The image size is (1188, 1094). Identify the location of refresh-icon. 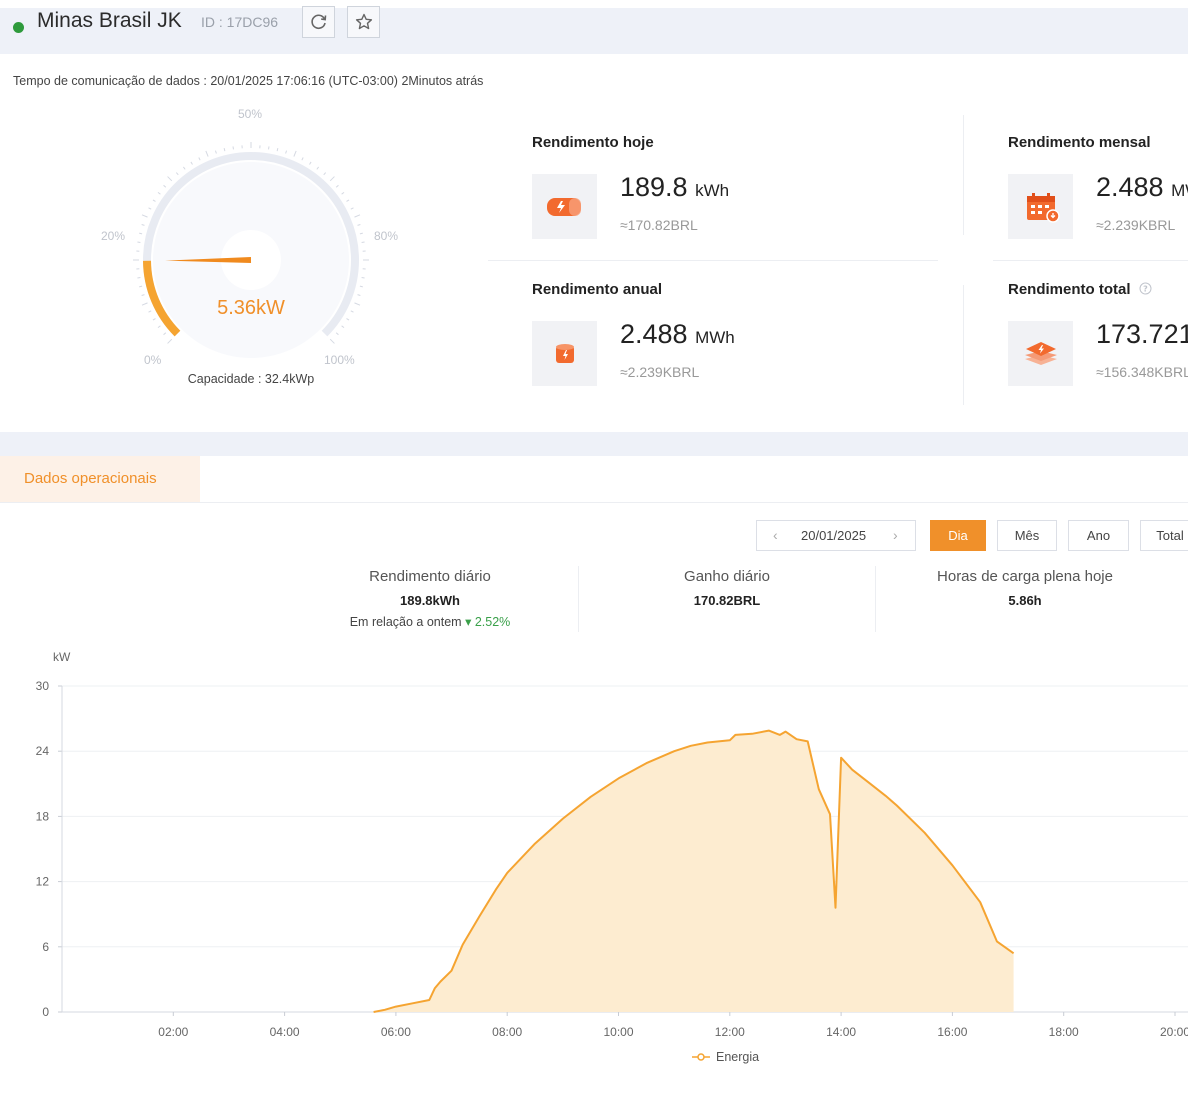
(318, 22).